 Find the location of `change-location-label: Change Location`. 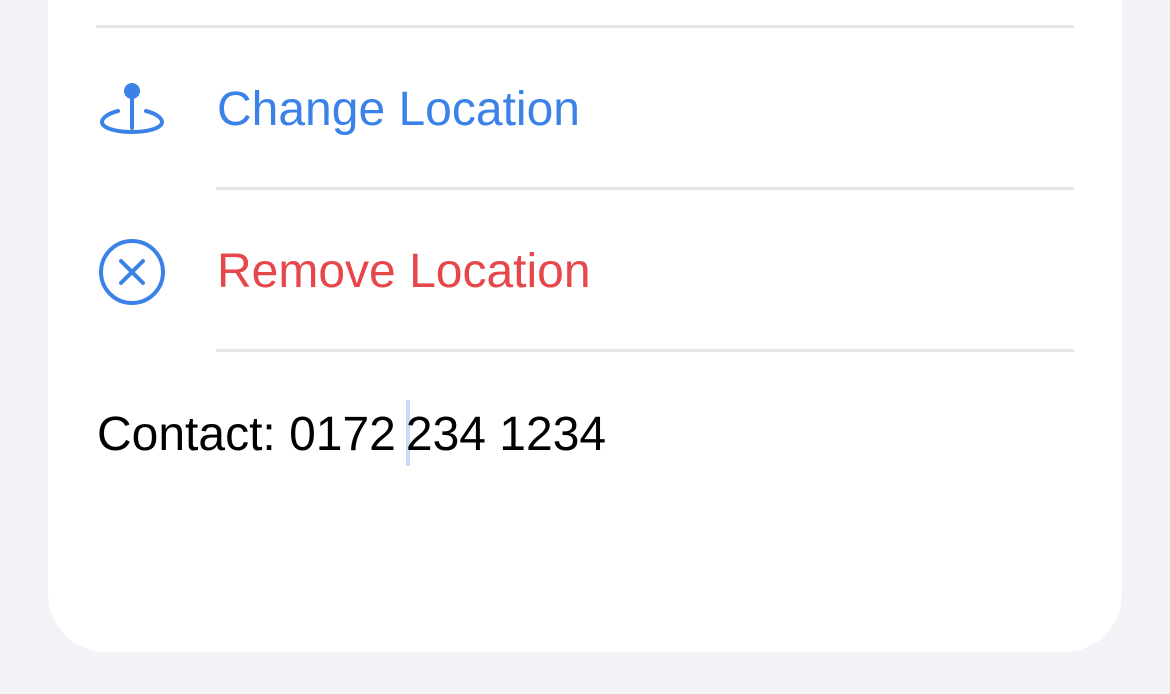

change-location-label: Change Location is located at coordinates (398, 109).